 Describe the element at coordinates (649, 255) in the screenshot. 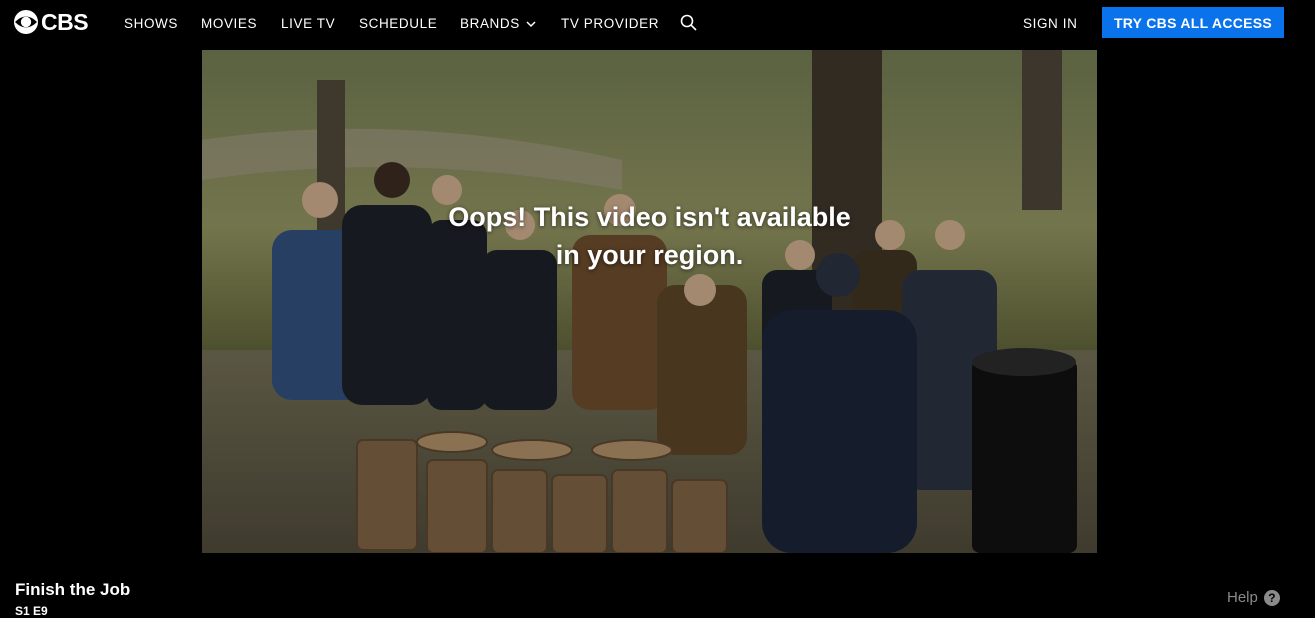

I see `error-line-2: in your region.` at that location.